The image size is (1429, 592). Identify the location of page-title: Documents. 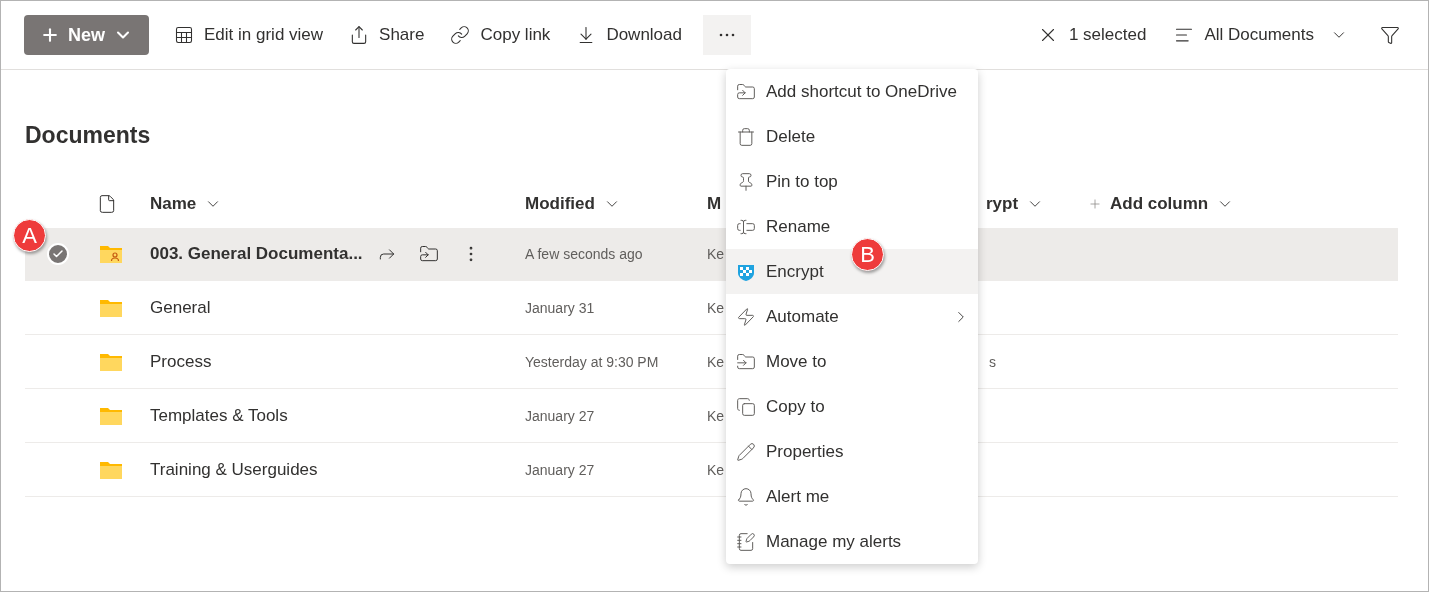
(88, 135).